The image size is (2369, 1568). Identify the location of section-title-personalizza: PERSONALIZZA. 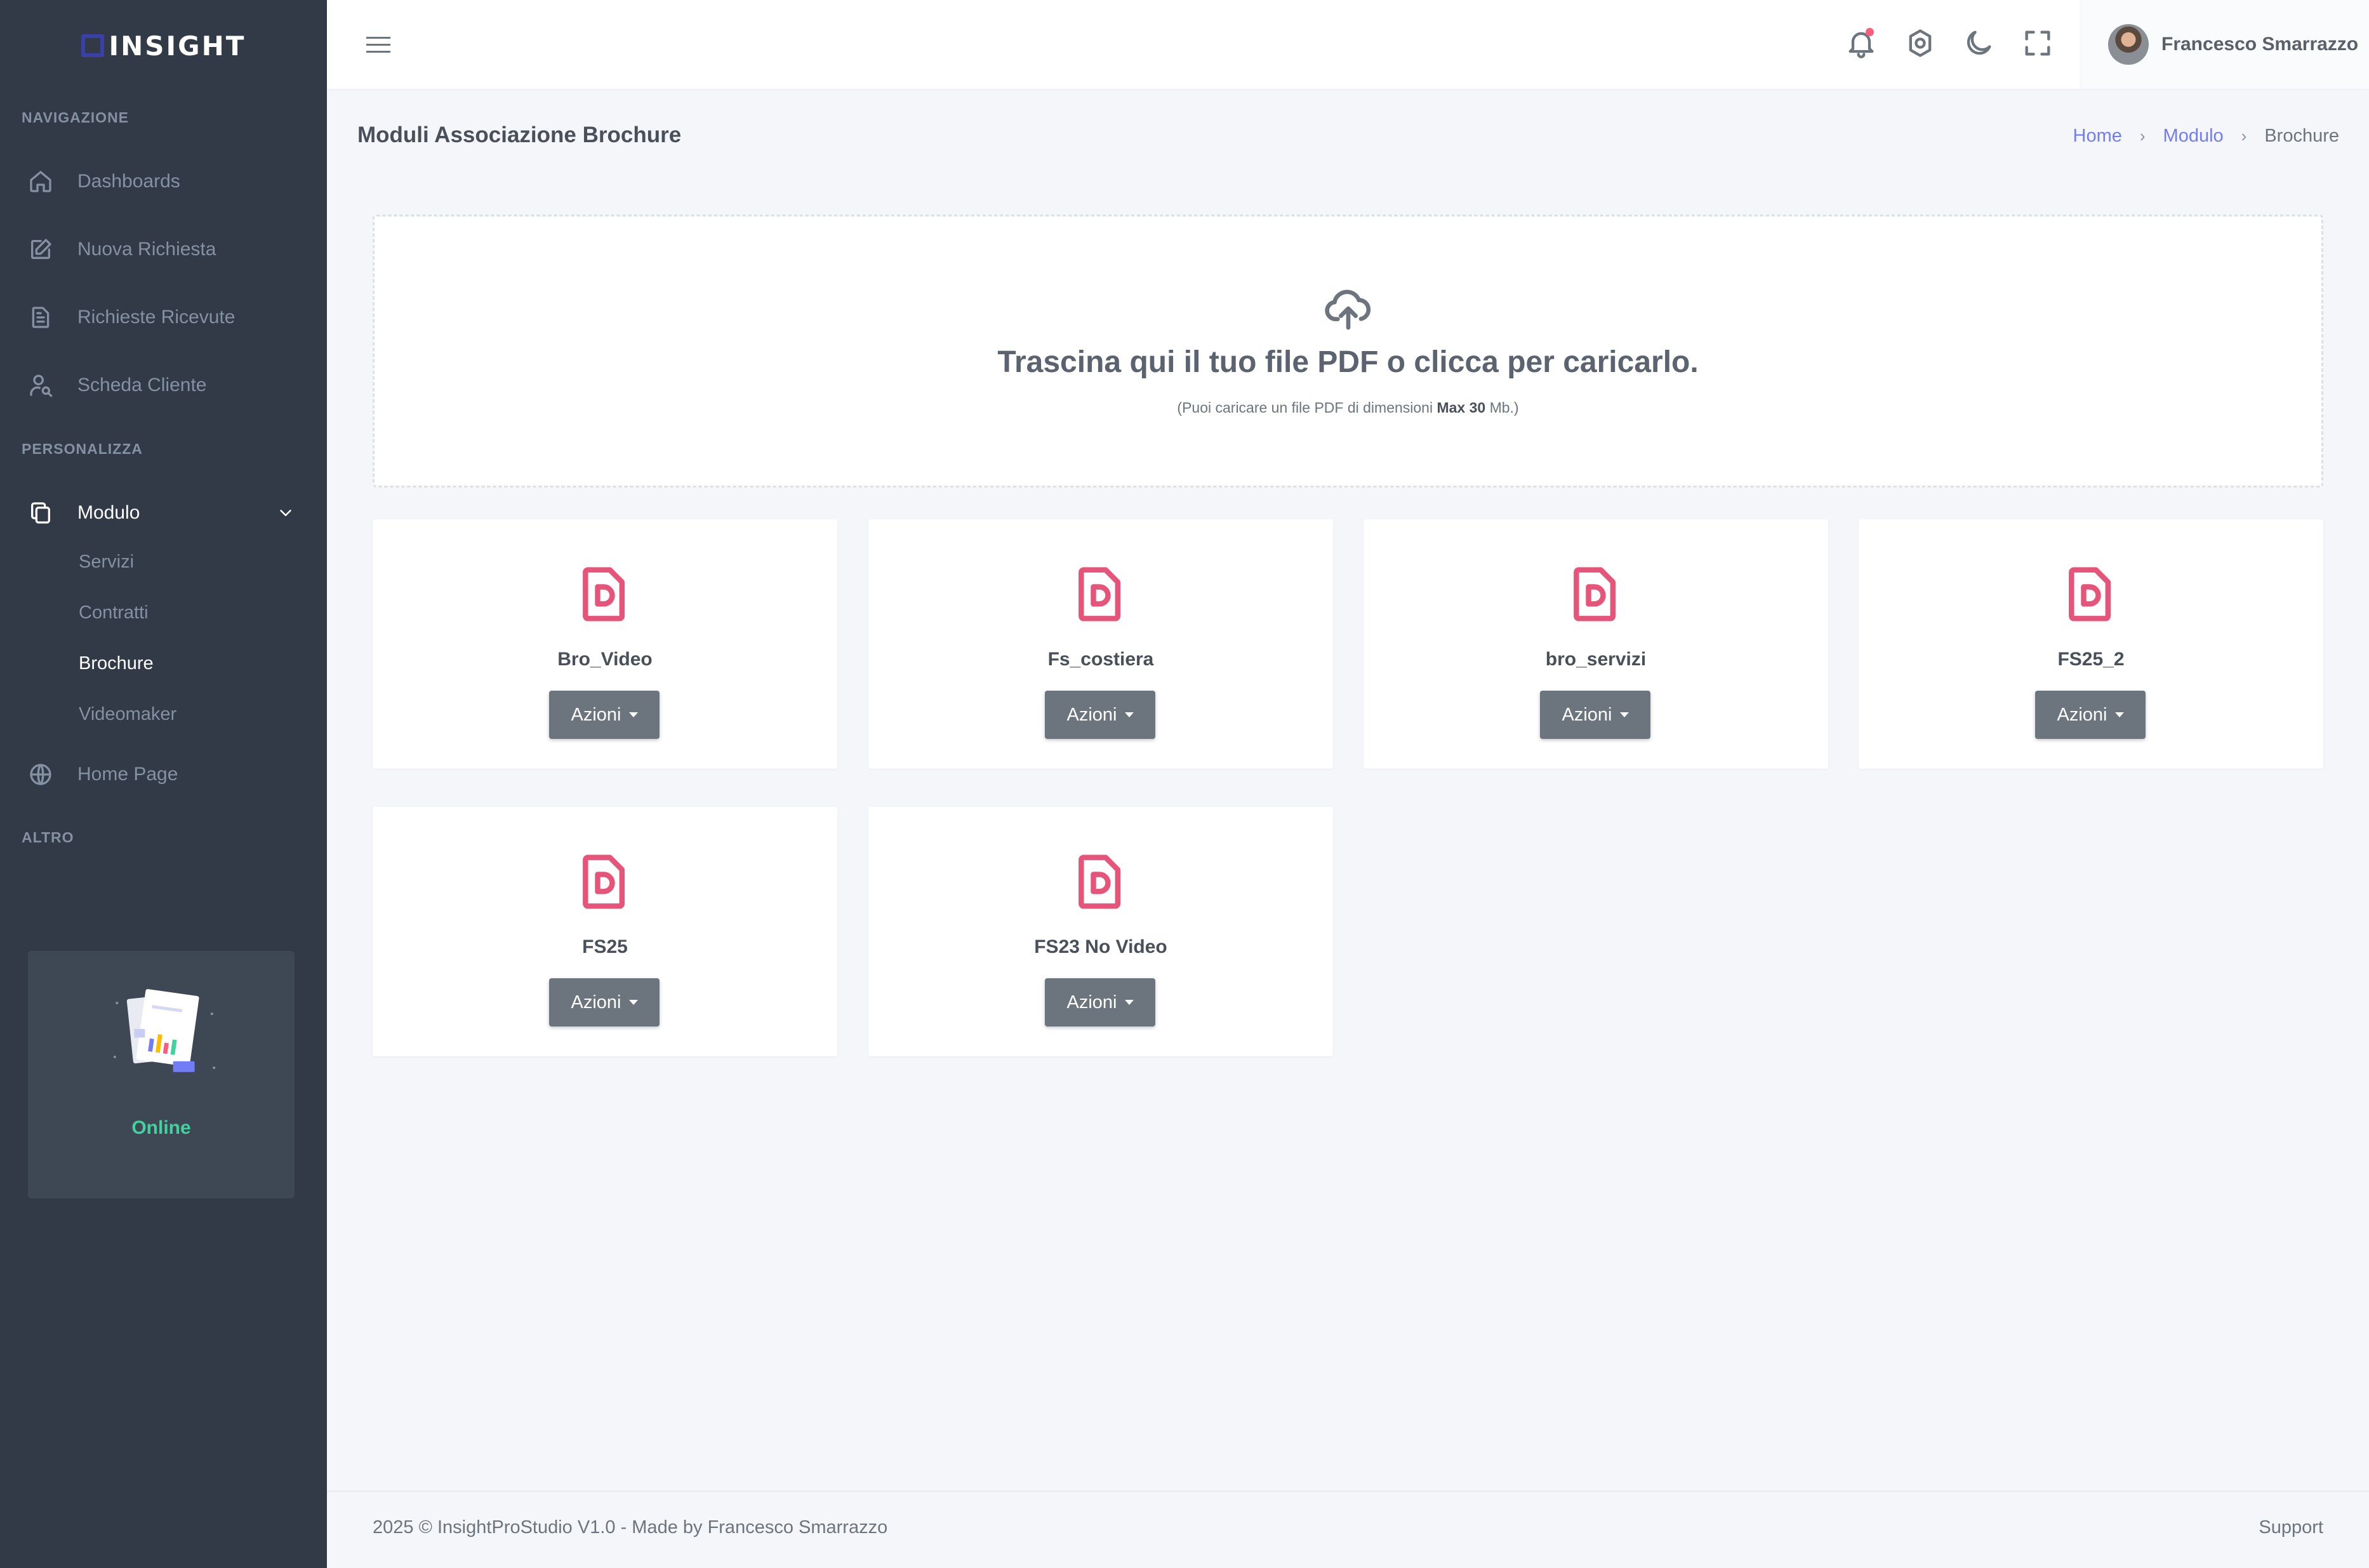
(82, 449).